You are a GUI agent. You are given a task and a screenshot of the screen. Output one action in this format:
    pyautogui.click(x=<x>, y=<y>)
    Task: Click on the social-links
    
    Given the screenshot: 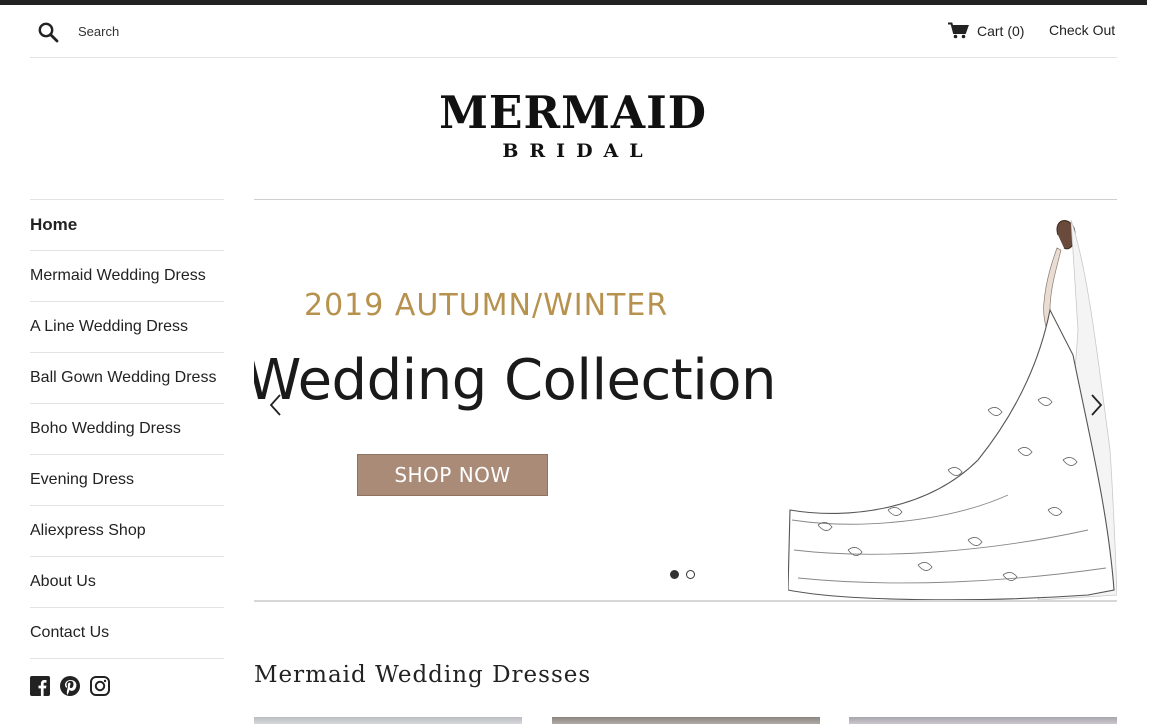 What is the action you would take?
    pyautogui.click(x=70, y=686)
    